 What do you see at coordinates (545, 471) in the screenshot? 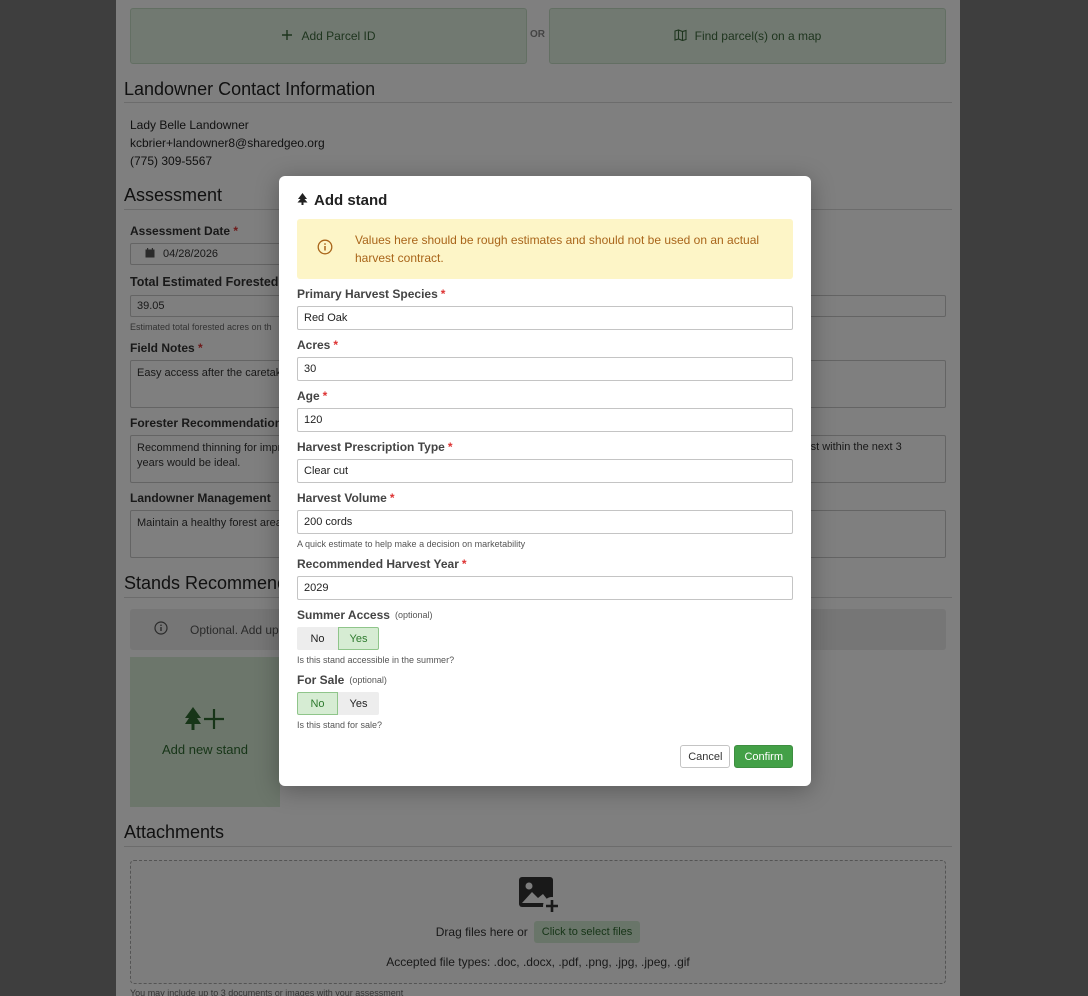
I see `prescription-input: Clear cut` at bounding box center [545, 471].